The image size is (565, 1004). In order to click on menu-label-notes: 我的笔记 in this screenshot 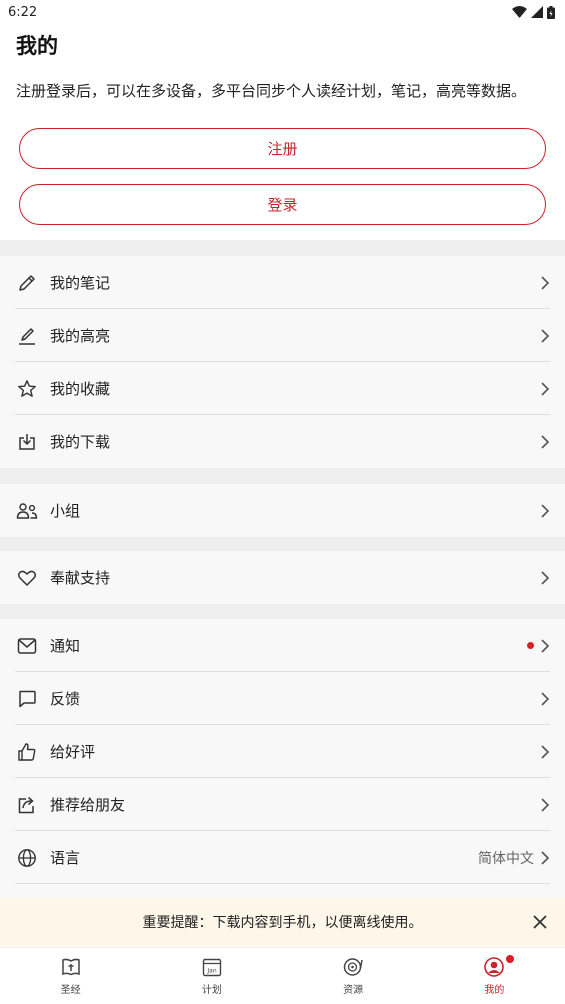, I will do `click(80, 283)`.